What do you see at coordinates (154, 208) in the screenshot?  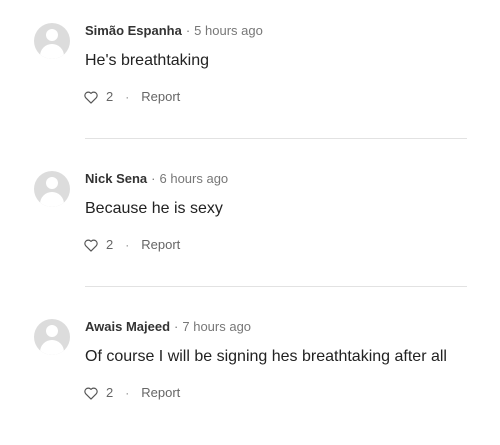 I see `comment-text: Because he is sexy` at bounding box center [154, 208].